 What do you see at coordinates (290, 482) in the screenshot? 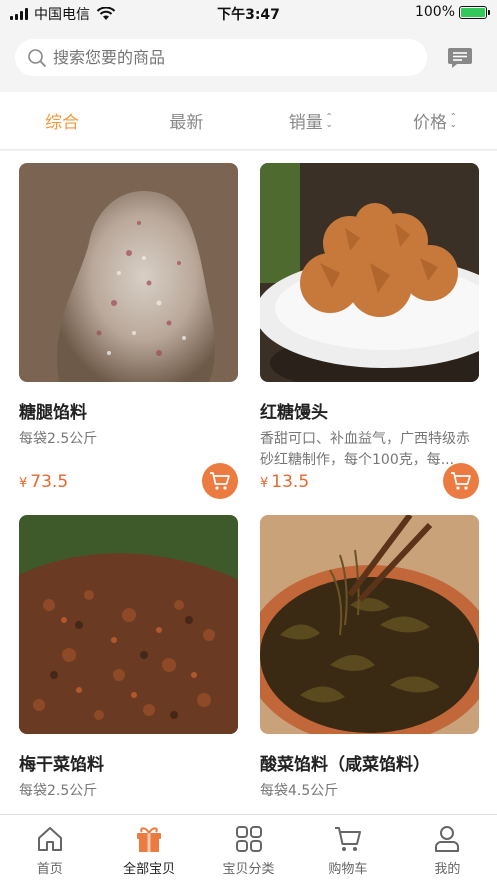
I see `price-value: 13.5` at bounding box center [290, 482].